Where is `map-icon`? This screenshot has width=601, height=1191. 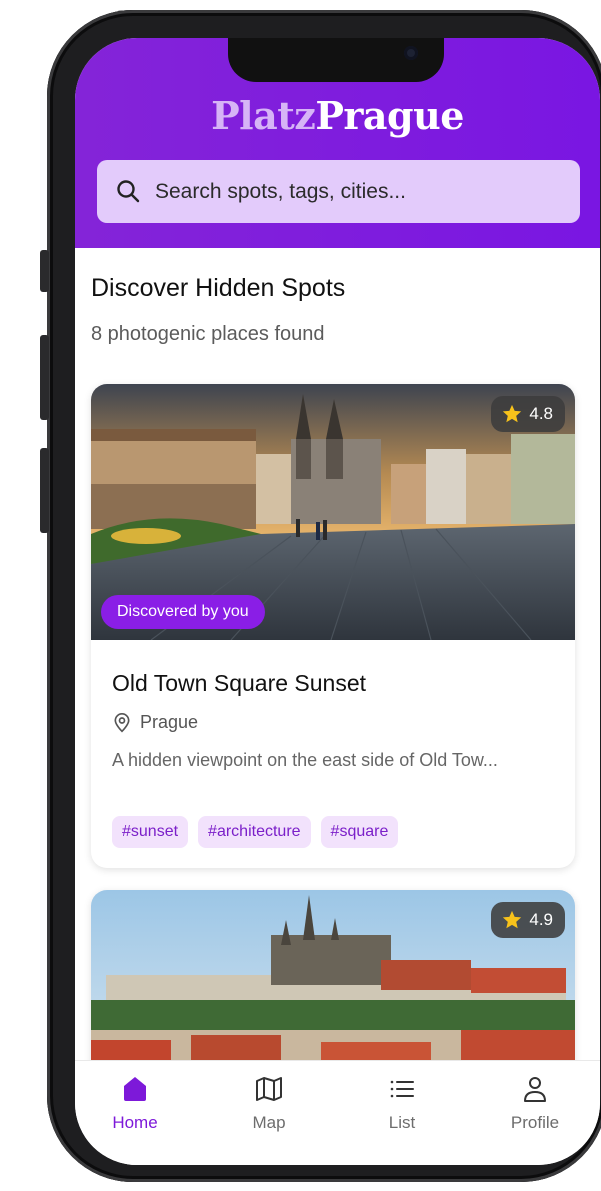 map-icon is located at coordinates (269, 1089).